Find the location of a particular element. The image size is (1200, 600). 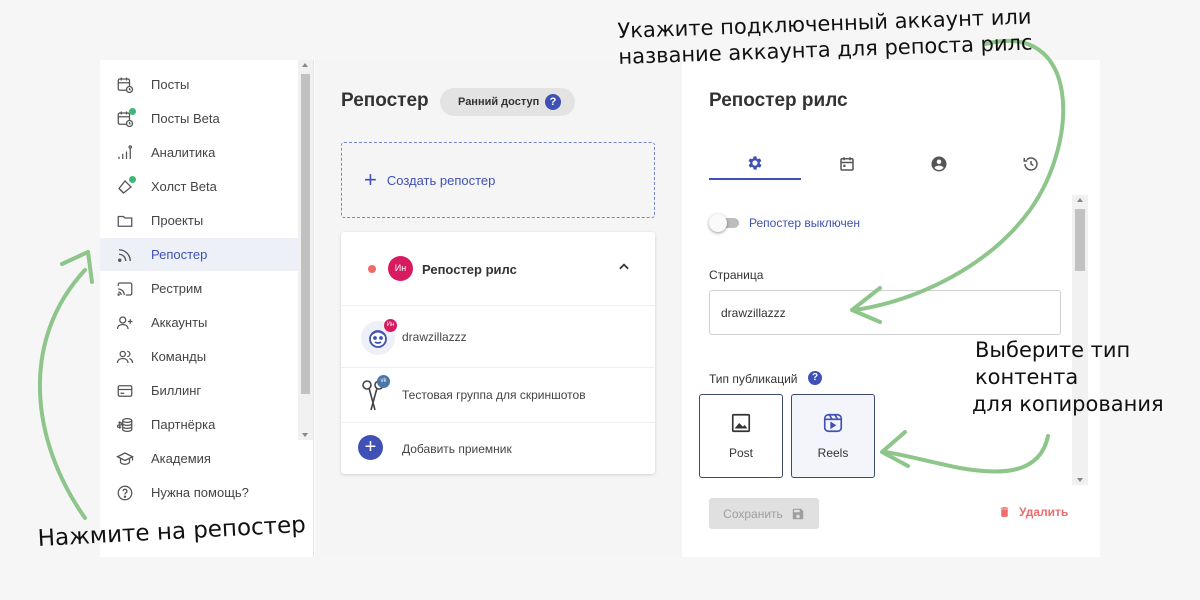

account-icon is located at coordinates (939, 164).